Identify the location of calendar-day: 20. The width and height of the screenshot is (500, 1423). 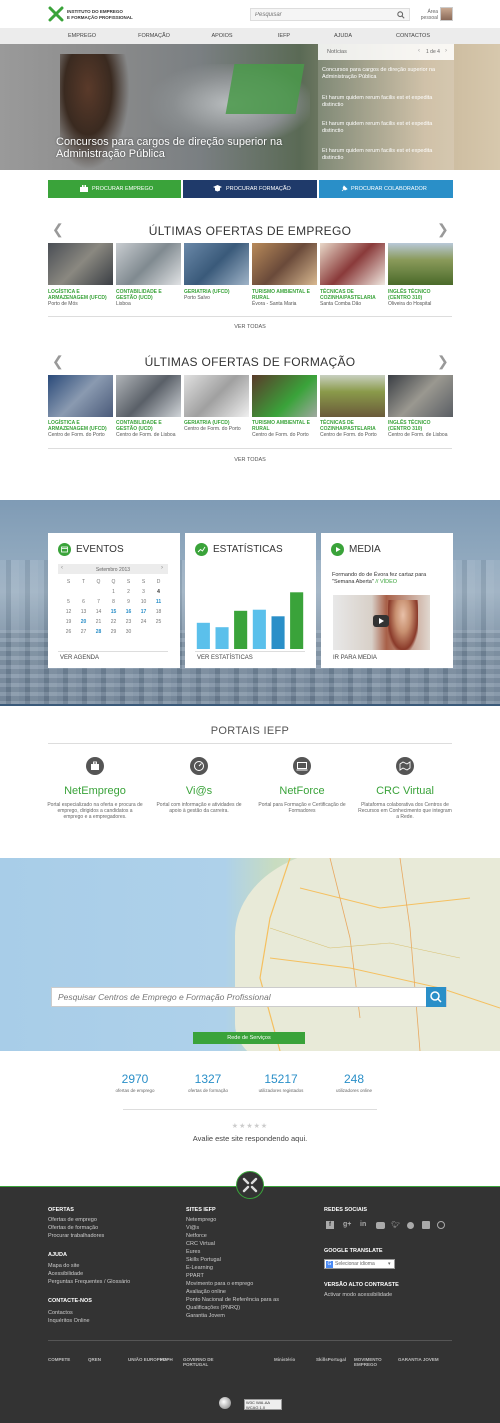
(83, 622).